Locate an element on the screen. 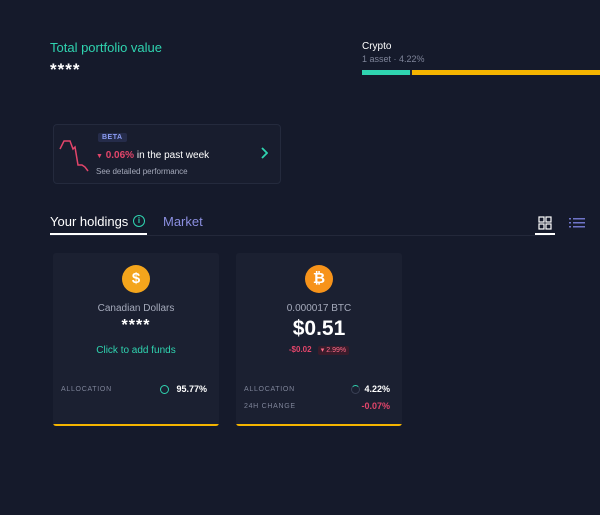 The height and width of the screenshot is (515, 600). holding-name: 0.000017 BTC is located at coordinates (319, 308).